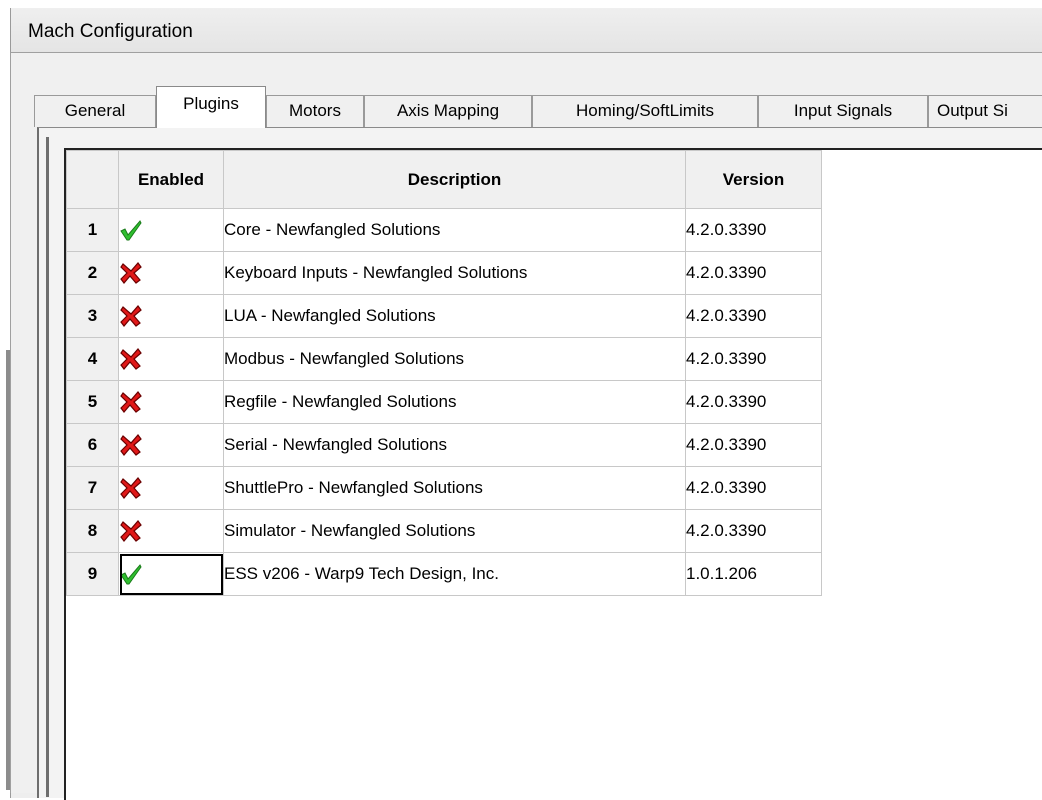  Describe the element at coordinates (454, 574) in the screenshot. I see `description-cell: ESS v206 - Warp9 Tech Design, Inc.` at that location.